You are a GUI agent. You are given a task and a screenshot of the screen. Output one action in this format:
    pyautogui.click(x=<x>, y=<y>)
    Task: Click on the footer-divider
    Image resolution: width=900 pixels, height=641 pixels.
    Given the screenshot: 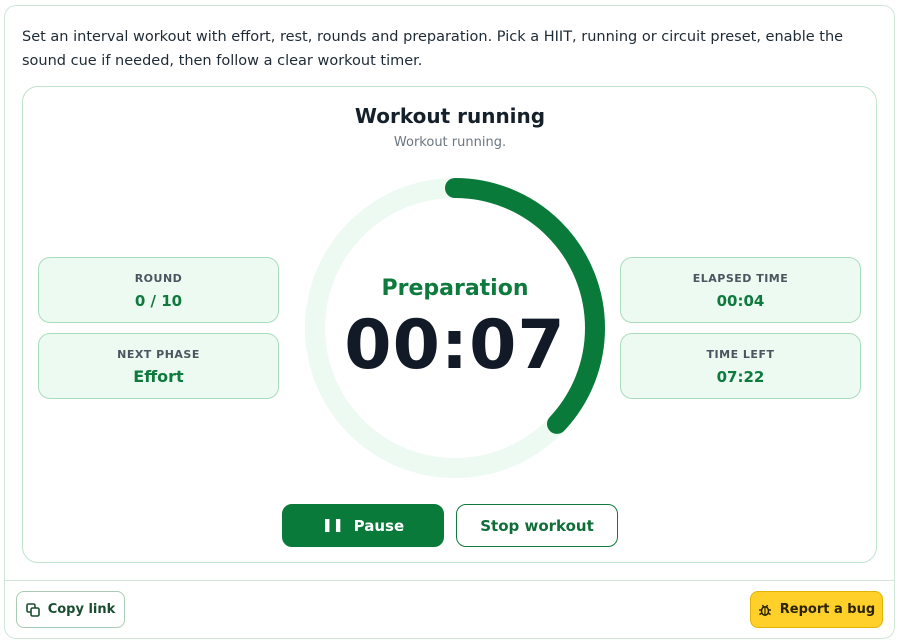 What is the action you would take?
    pyautogui.click(x=449, y=580)
    